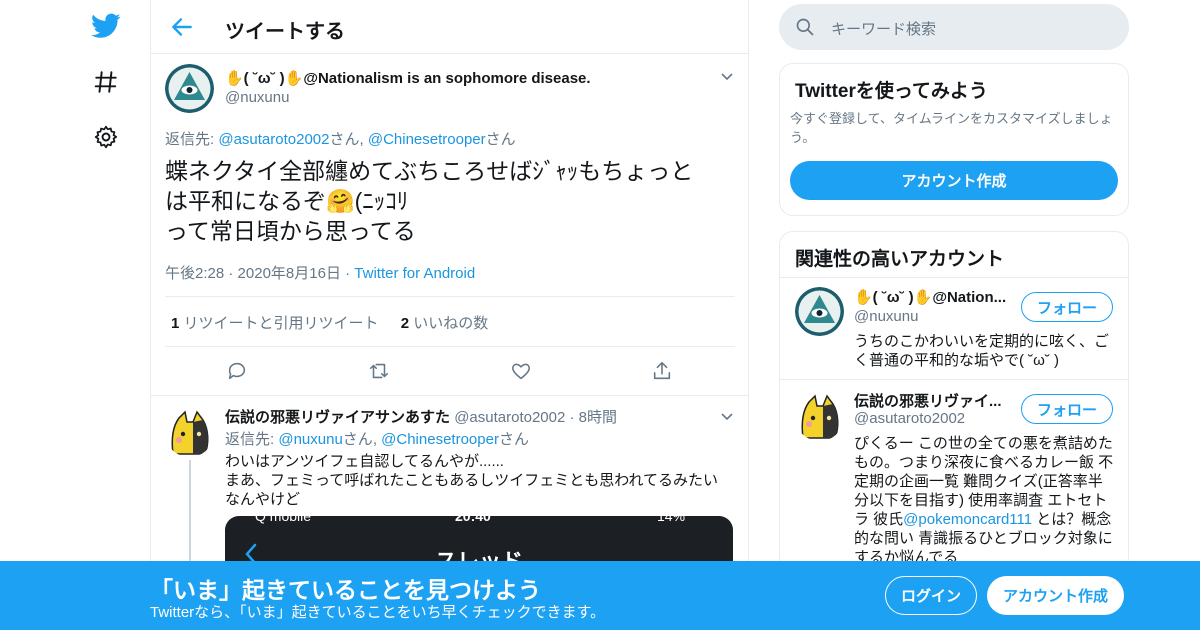 Image resolution: width=1200 pixels, height=630 pixels. Describe the element at coordinates (281, 323) in the screenshot. I see `retweets-label: リツイートと引用リツイート` at that location.